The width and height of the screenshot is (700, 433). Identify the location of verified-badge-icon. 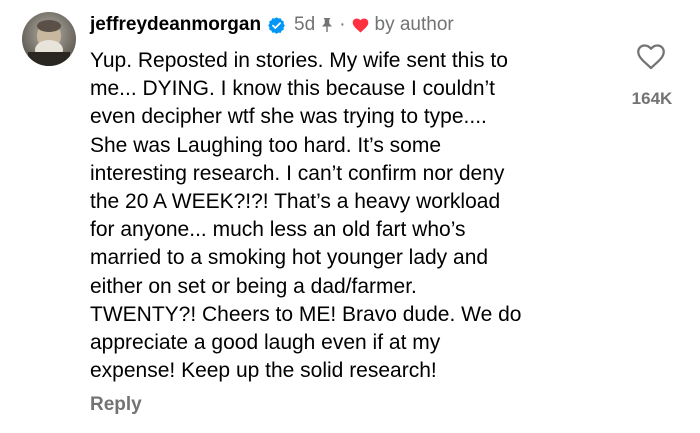
(276, 25).